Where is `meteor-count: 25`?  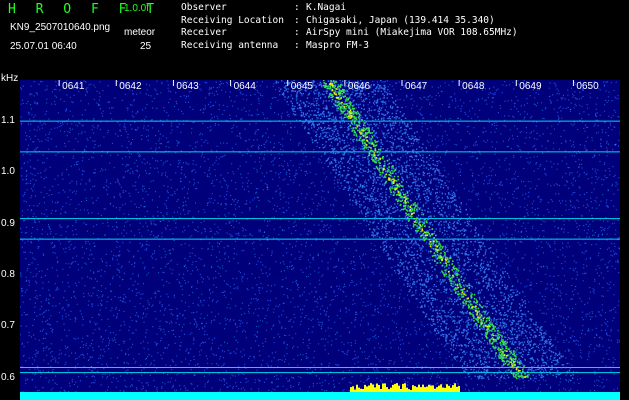
meteor-count: 25 is located at coordinates (146, 46).